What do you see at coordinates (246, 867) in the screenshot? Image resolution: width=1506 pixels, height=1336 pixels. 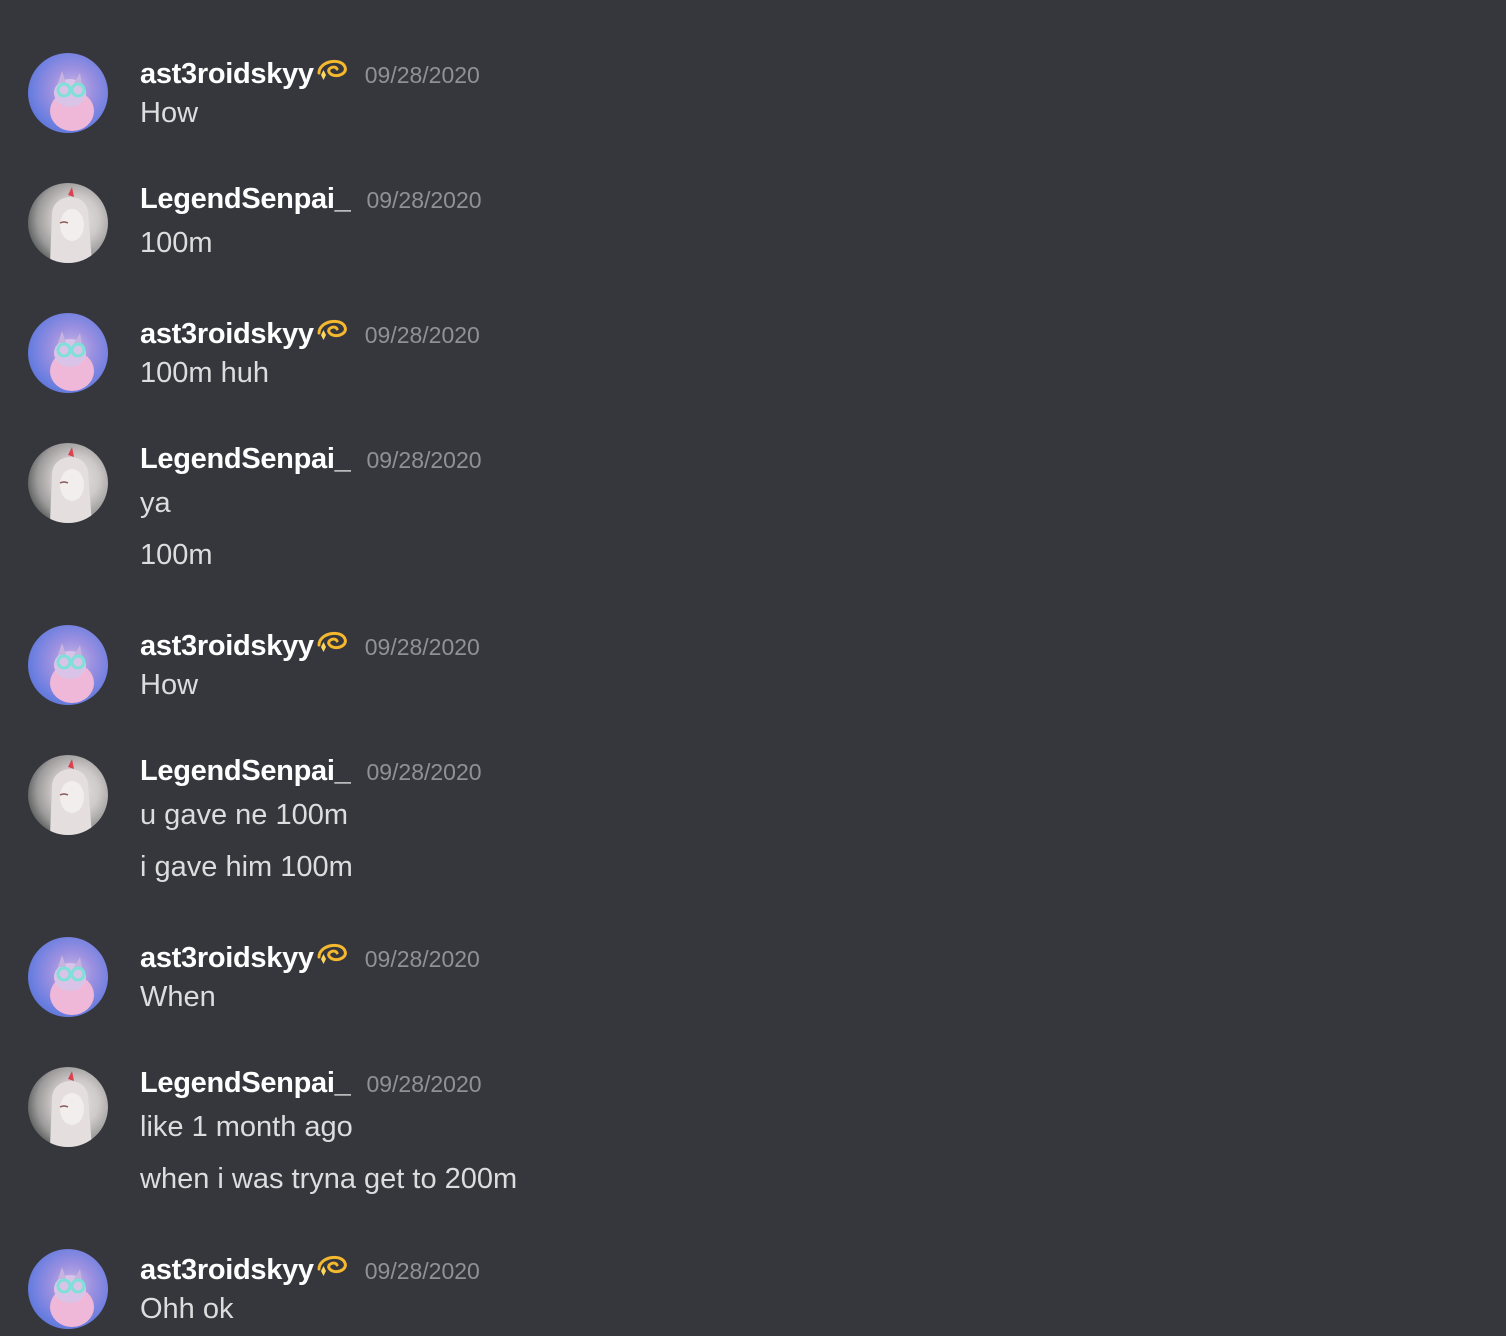 I see `message-text: i gave him 100m` at bounding box center [246, 867].